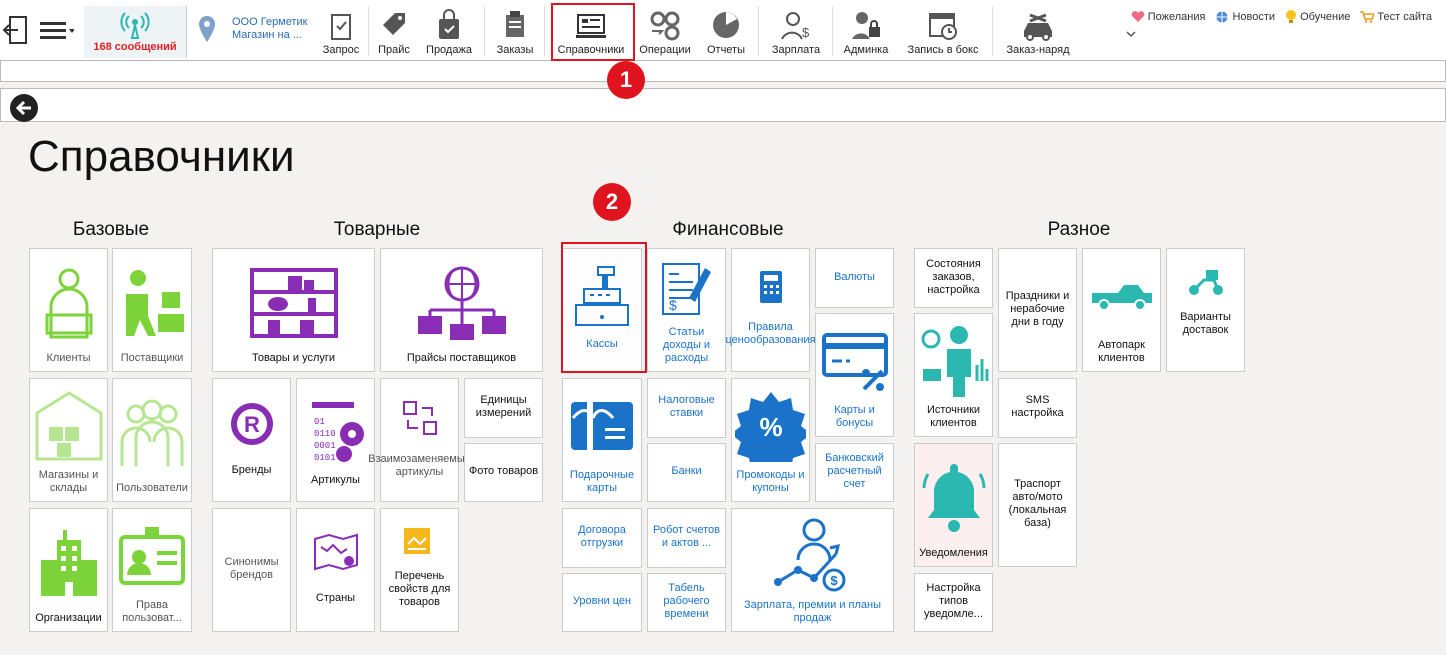 This screenshot has width=1446, height=655. I want to click on tile-organizations: Организации, so click(68, 570).